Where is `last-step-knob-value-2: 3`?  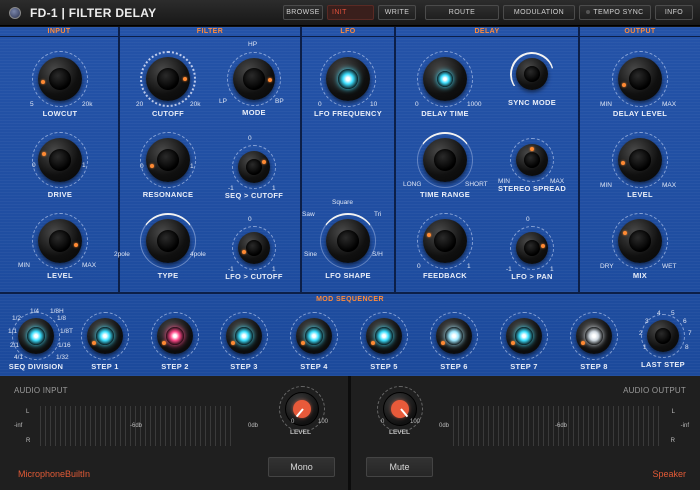
last-step-knob-value-2: 3 is located at coordinates (647, 321).